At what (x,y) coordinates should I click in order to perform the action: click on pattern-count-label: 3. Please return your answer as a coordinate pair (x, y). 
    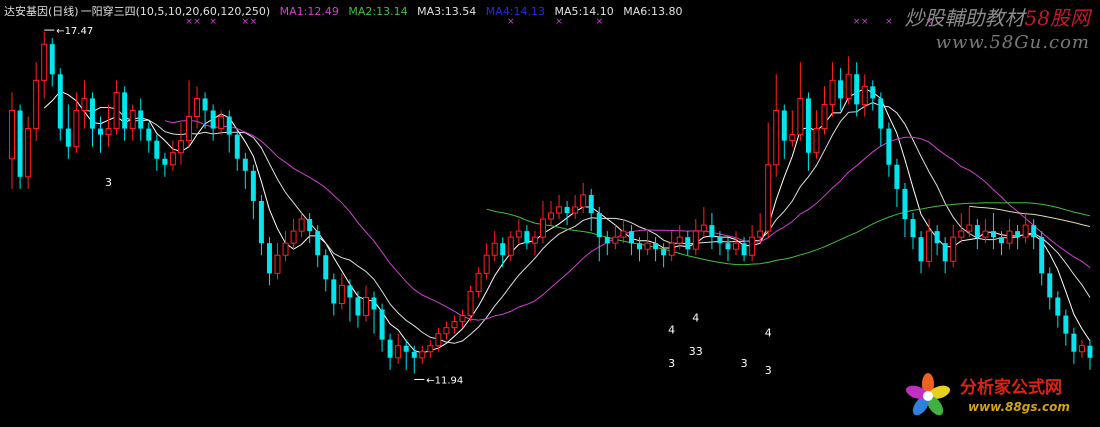
    Looking at the image, I should click on (768, 370).